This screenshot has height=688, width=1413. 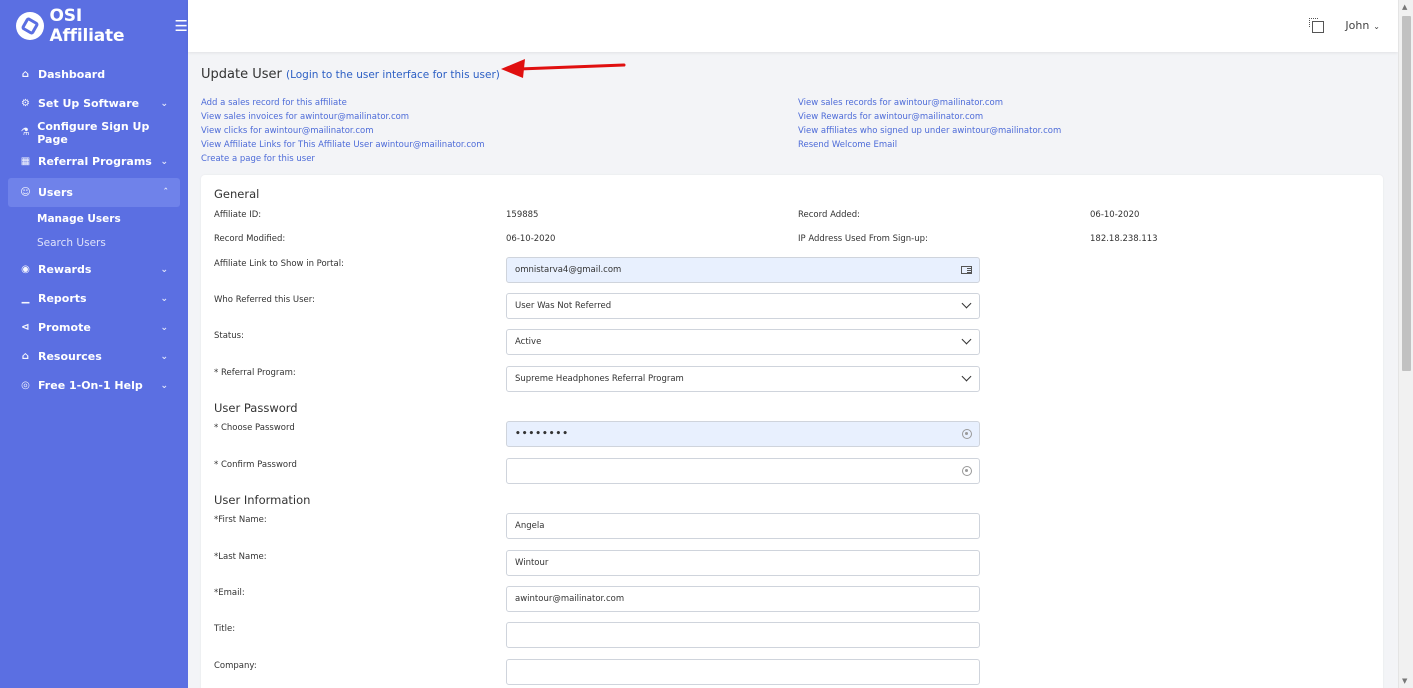 What do you see at coordinates (743, 342) in the screenshot?
I see `status-select: Active` at bounding box center [743, 342].